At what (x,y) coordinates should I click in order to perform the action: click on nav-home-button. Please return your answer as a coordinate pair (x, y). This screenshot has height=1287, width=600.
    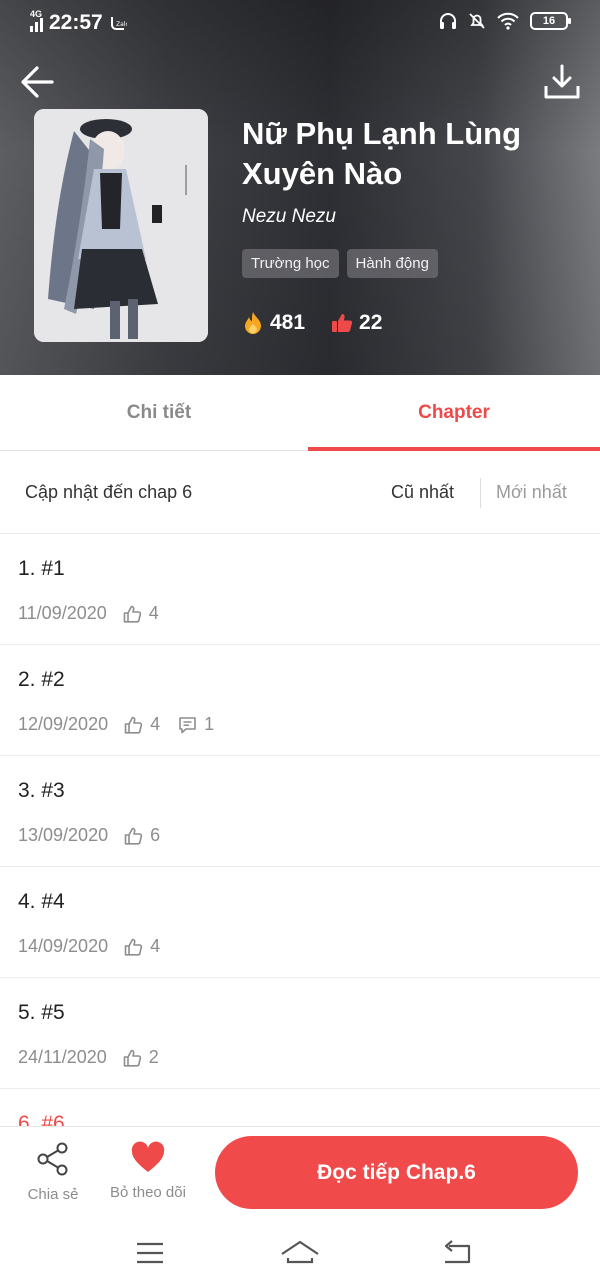
    Looking at the image, I should click on (300, 1253).